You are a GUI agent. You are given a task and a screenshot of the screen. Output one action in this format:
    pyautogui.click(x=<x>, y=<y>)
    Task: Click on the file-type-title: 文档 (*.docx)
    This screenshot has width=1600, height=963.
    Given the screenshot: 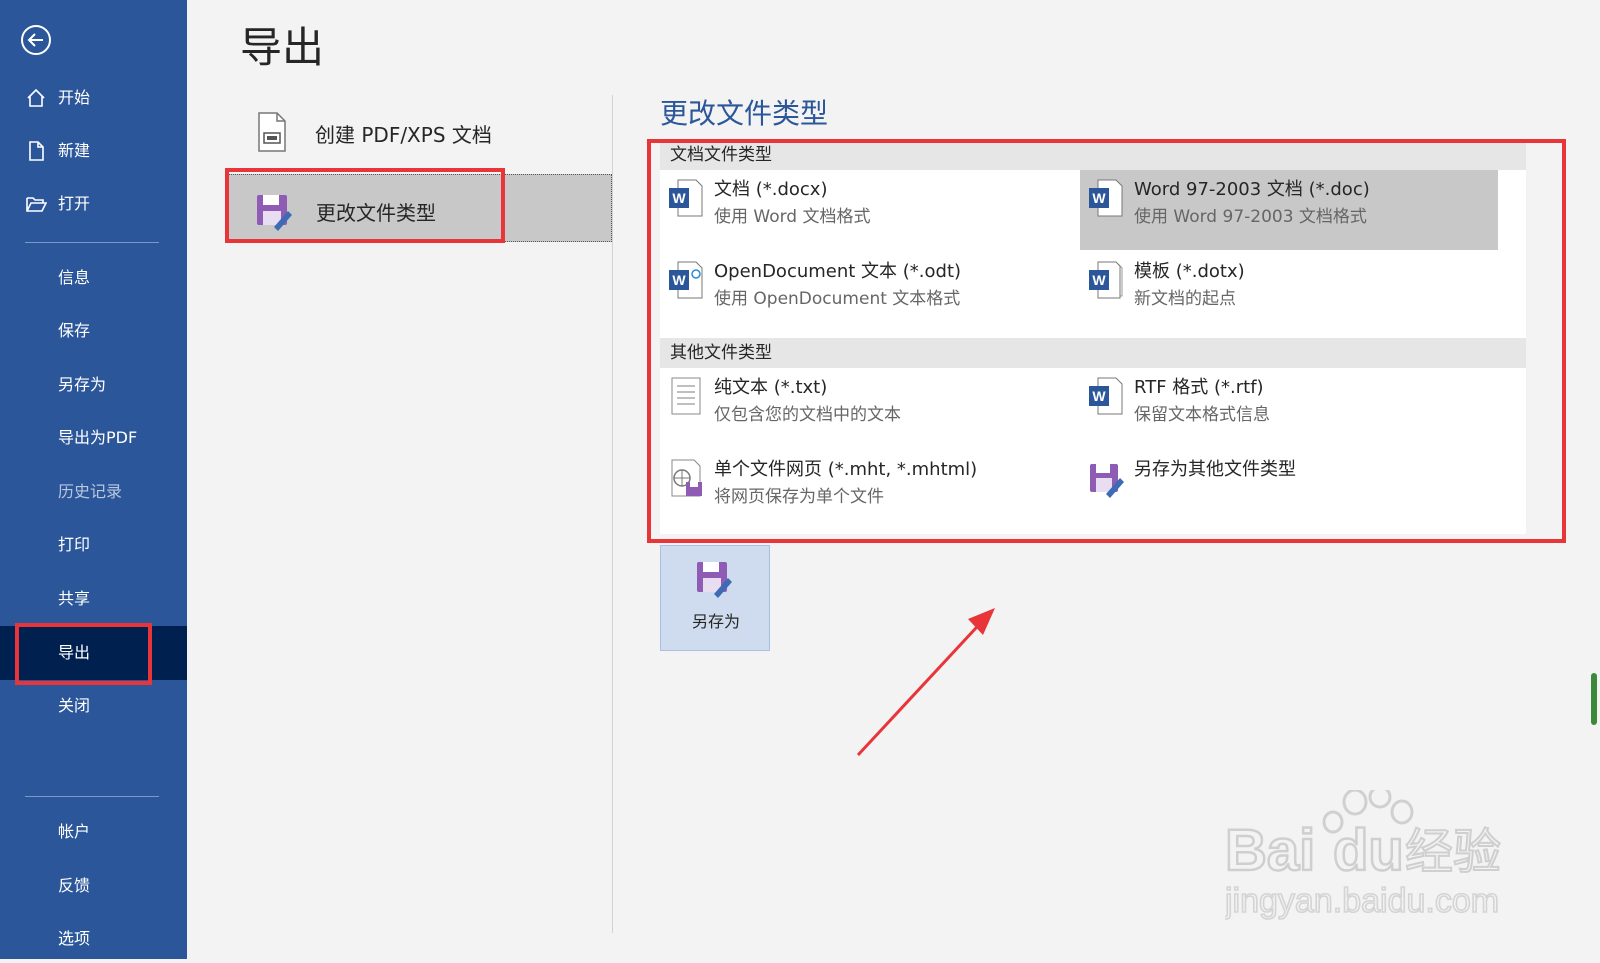 What is the action you would take?
    pyautogui.click(x=771, y=189)
    